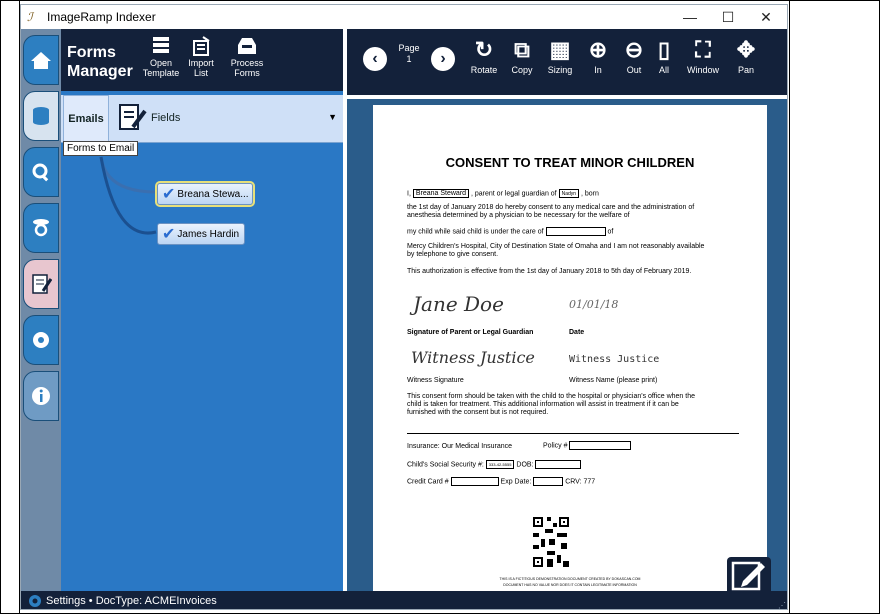 The width and height of the screenshot is (880, 614). I want to click on fit-all-icon: ▯, so click(664, 49).